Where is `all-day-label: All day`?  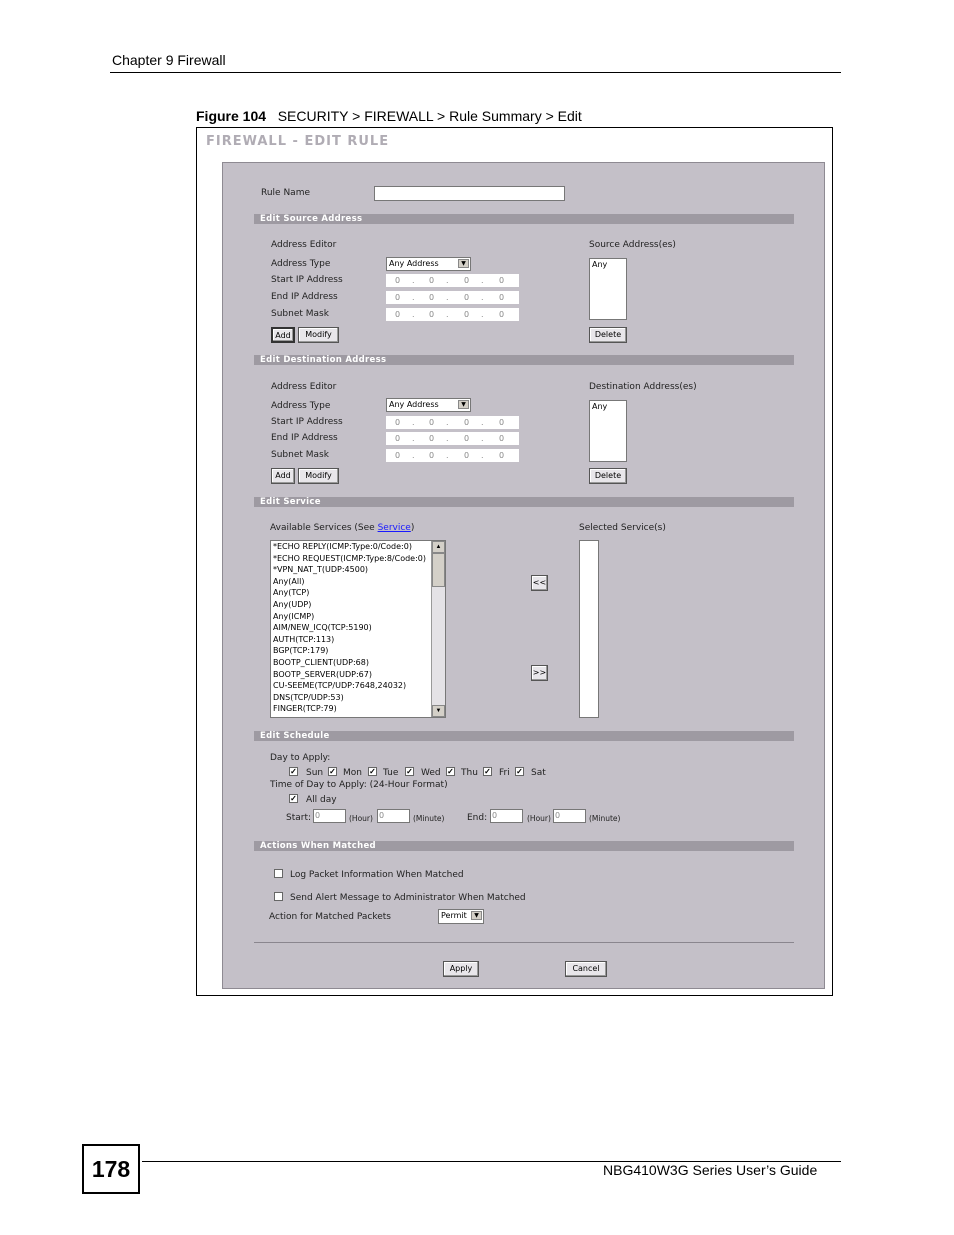 all-day-label: All day is located at coordinates (321, 800).